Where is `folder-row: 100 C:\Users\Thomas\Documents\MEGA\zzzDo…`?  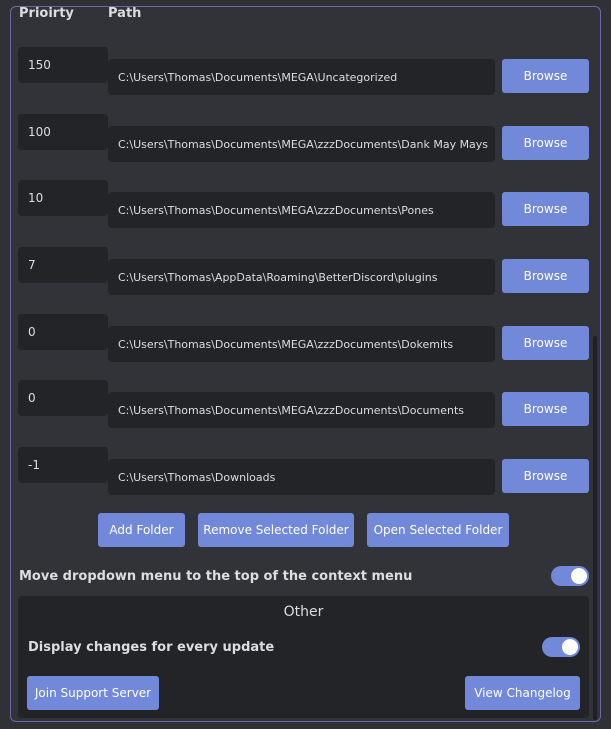 folder-row: 100 C:\Users\Thomas\Documents\MEGA\zzzDo… is located at coordinates (305, 144).